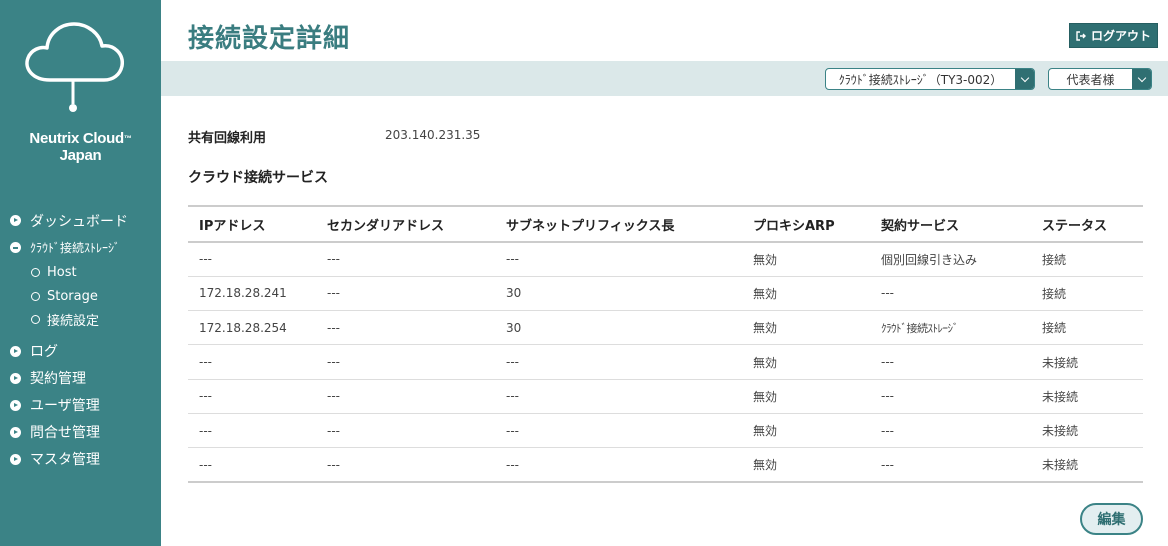 Image resolution: width=1168 pixels, height=546 pixels. Describe the element at coordinates (85, 247) in the screenshot. I see `sidebar-item-cloud-storage: ｸﾗｳﾄﾞ接続ｽﾄﾚｰｼﾞ` at that location.